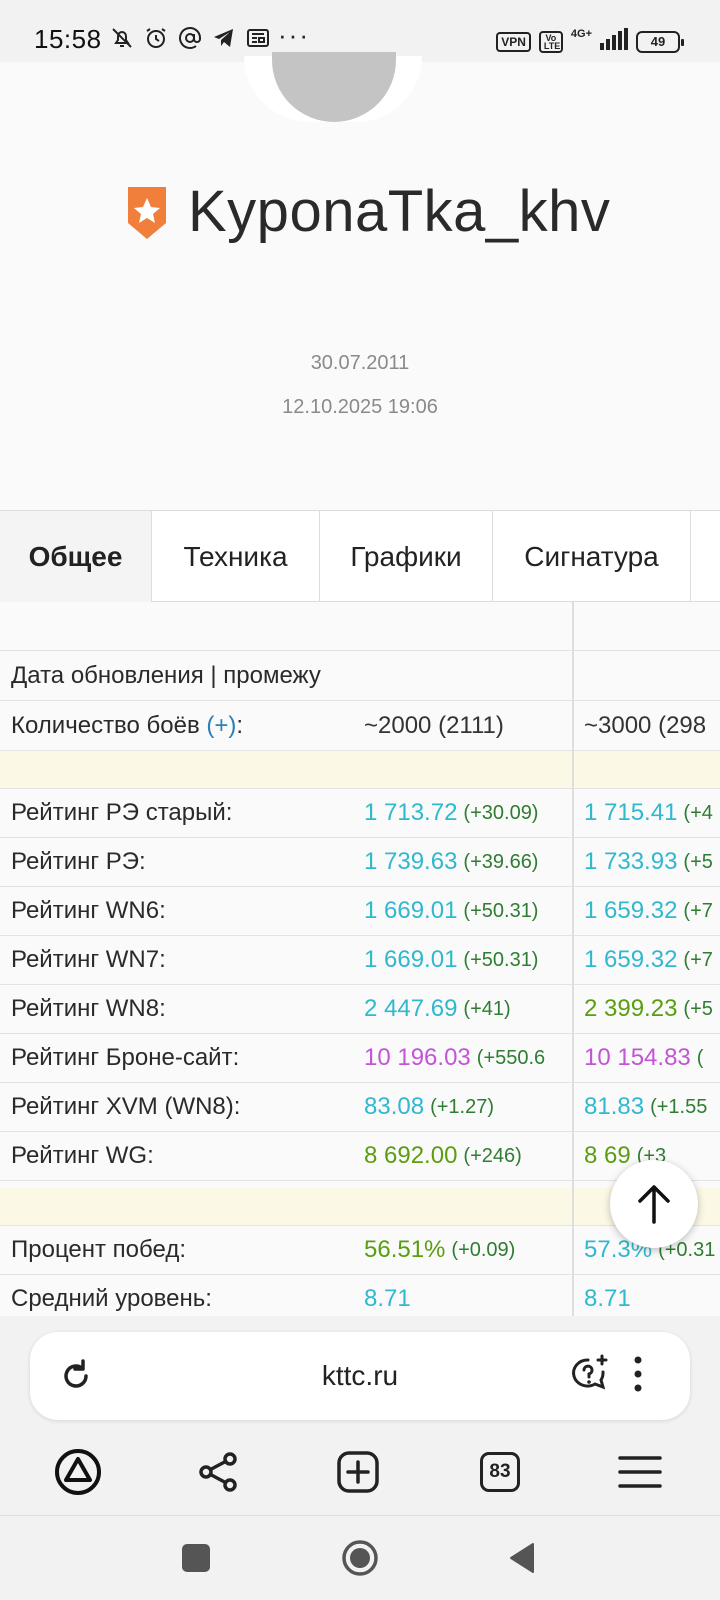  I want to click on value-period-2-cell: 1 659.32 (+7, so click(652, 960).